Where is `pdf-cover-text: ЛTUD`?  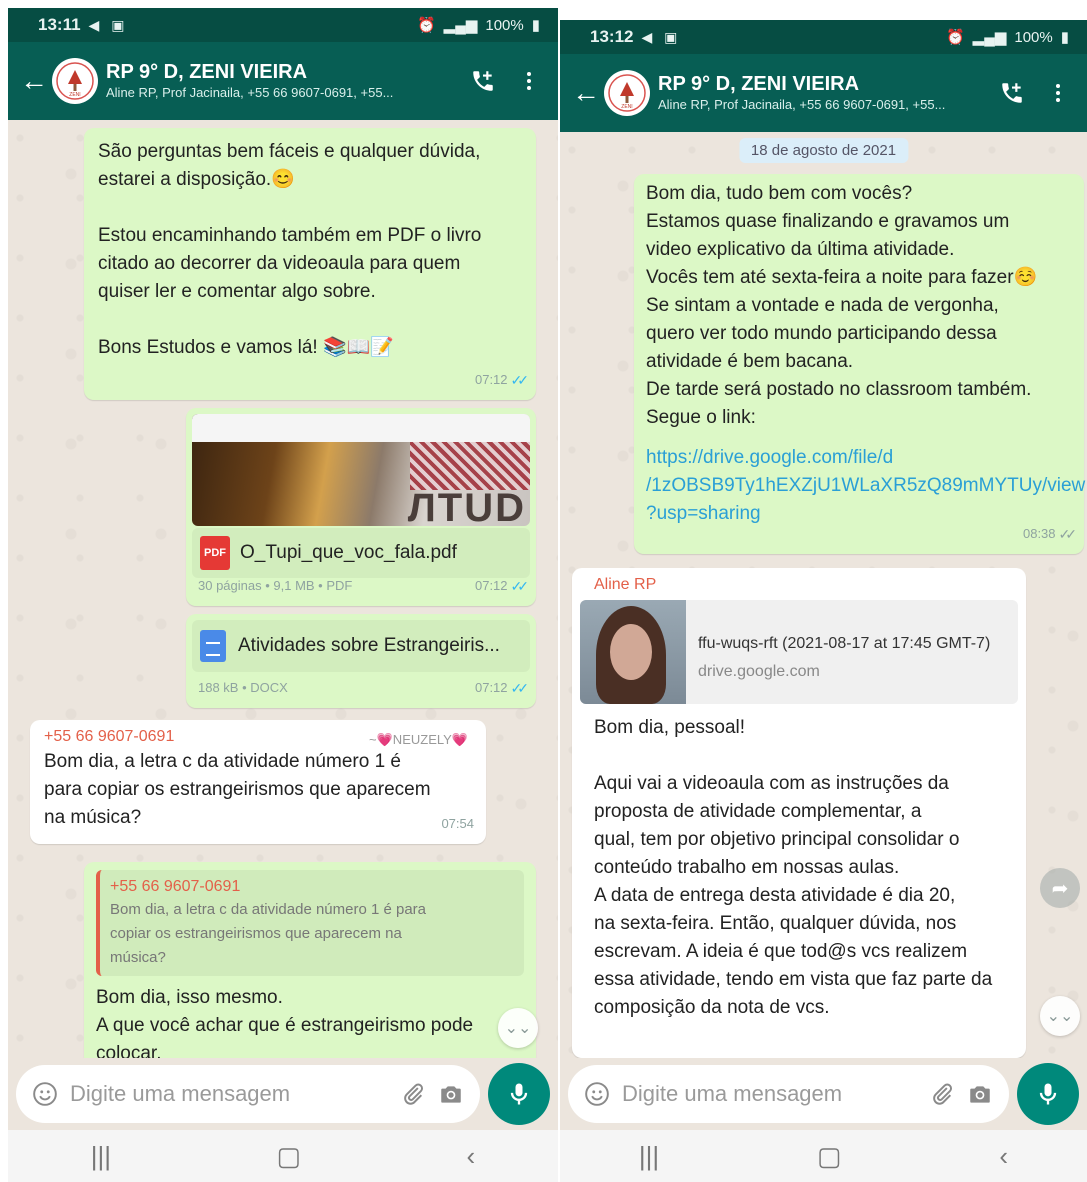
pdf-cover-text: ЛTUD is located at coordinates (466, 506).